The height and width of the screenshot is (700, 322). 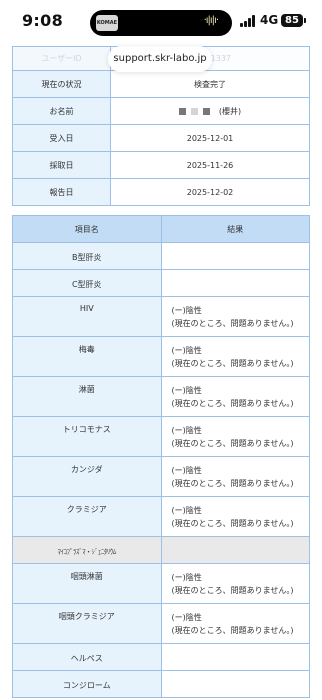 I want to click on result-item: ヘルペス, so click(x=87, y=657).